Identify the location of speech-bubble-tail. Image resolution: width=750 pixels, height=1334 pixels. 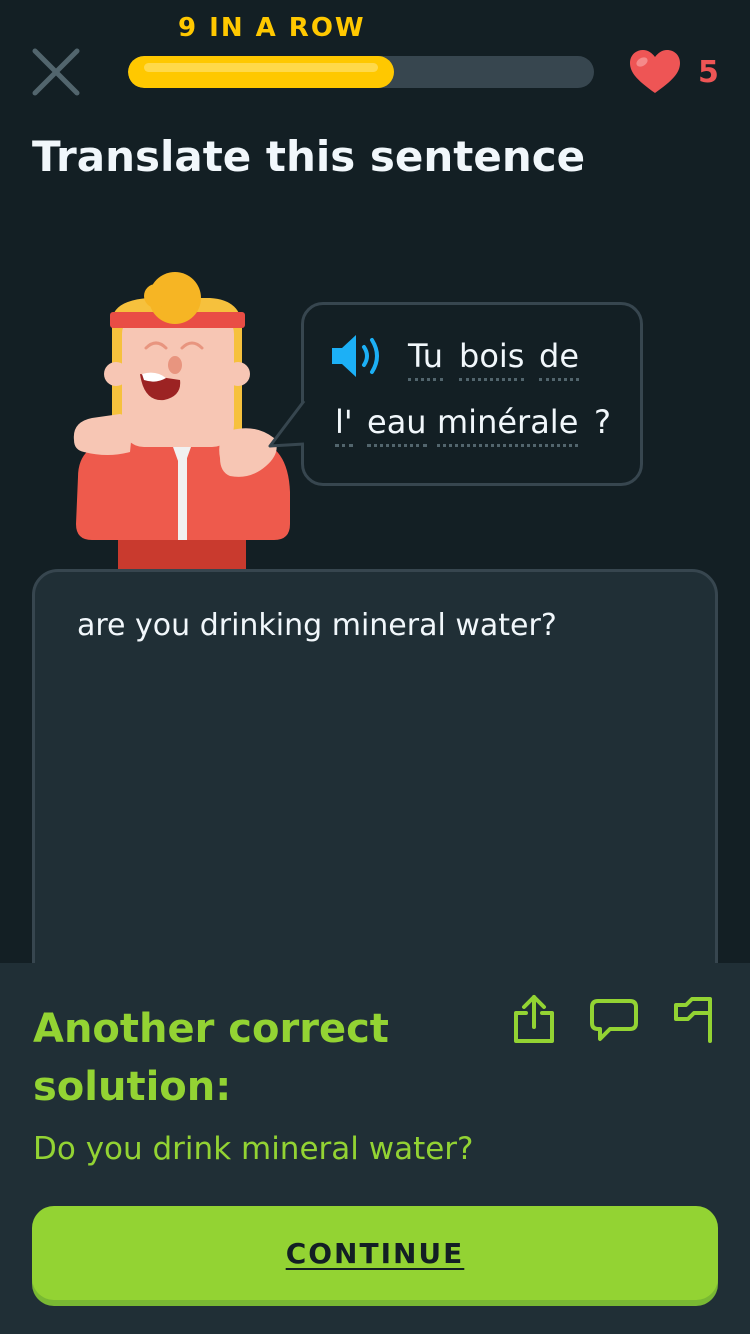
(287, 424).